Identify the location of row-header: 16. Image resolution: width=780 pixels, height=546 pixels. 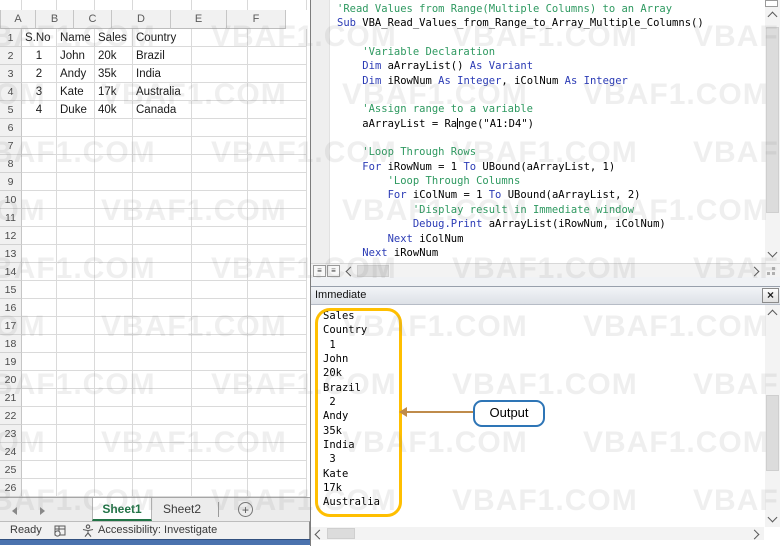
(11, 308).